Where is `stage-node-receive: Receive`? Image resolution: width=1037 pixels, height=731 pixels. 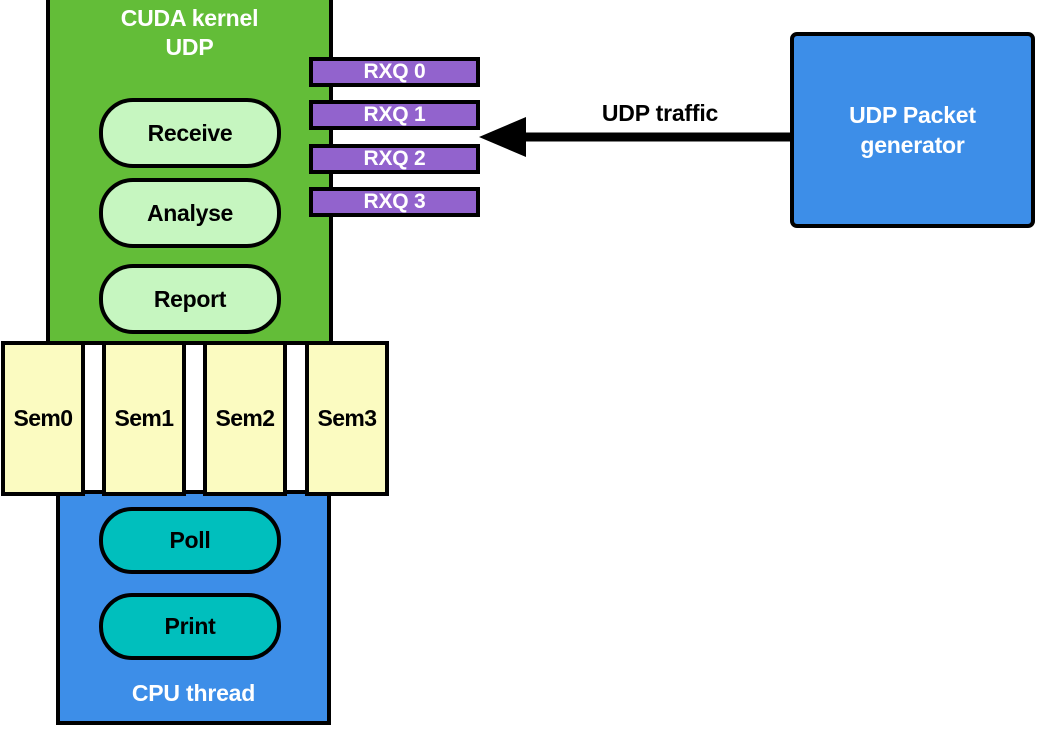
stage-node-receive: Receive is located at coordinates (190, 133).